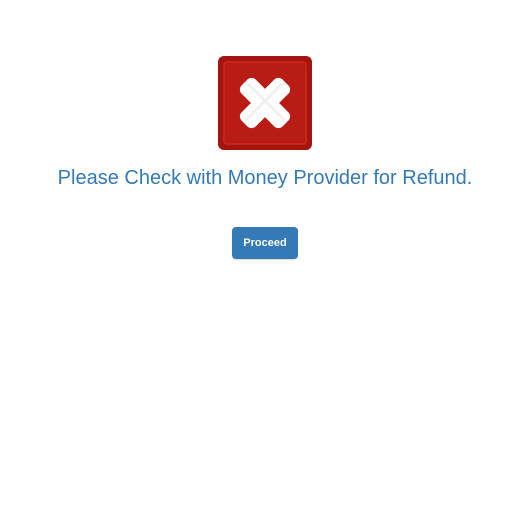  What do you see at coordinates (265, 243) in the screenshot?
I see `proceed-button: Proceed` at bounding box center [265, 243].